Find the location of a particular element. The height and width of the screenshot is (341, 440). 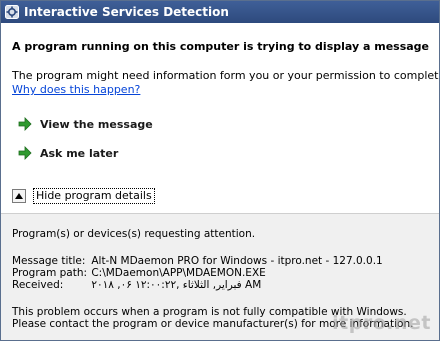

why-does-this-happen-link: Why does this happen? is located at coordinates (76, 89).